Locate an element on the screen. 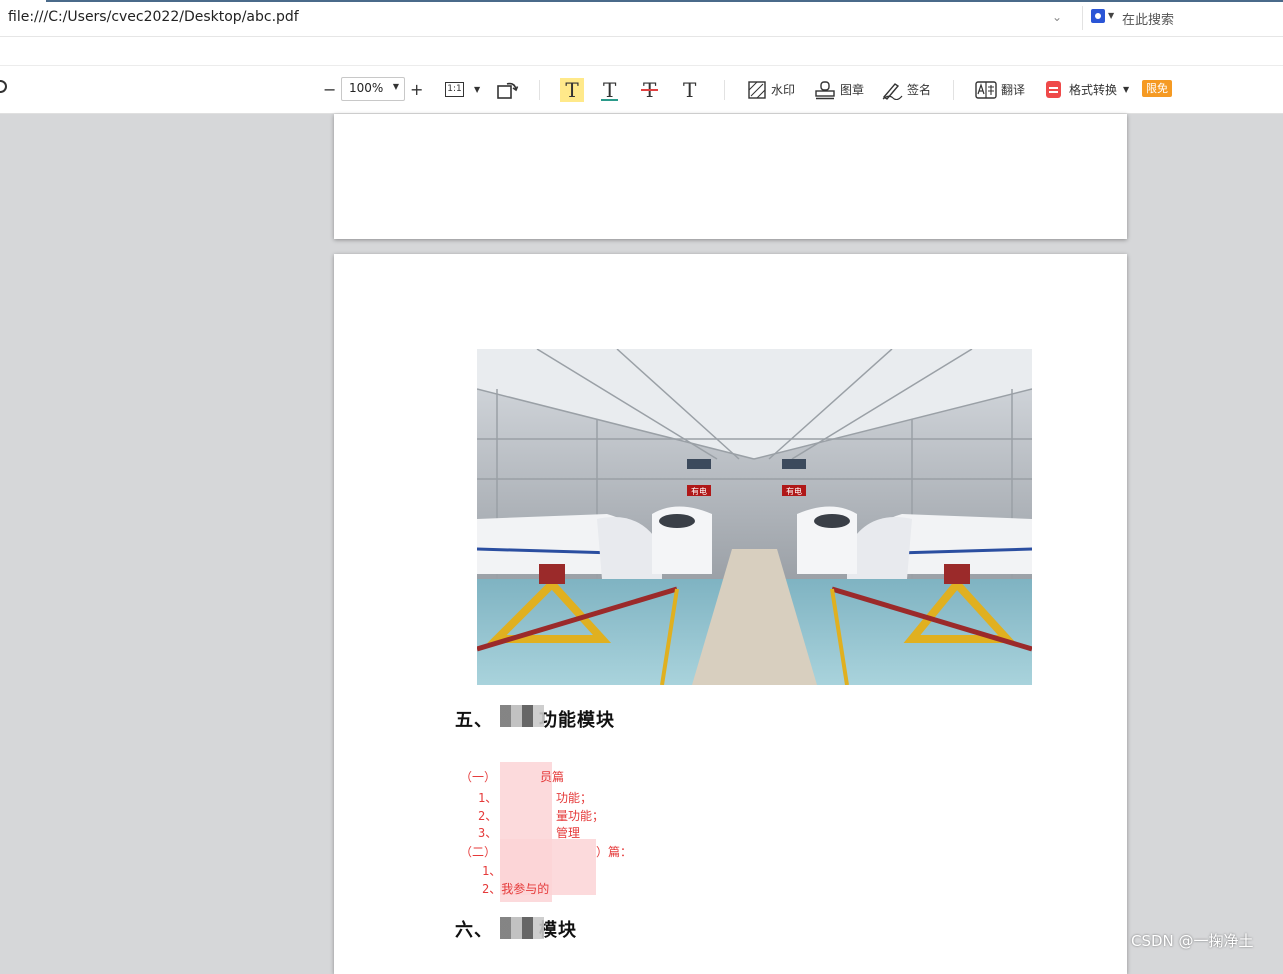 The height and width of the screenshot is (974, 1283). underline-text-icon: T is located at coordinates (609, 89).